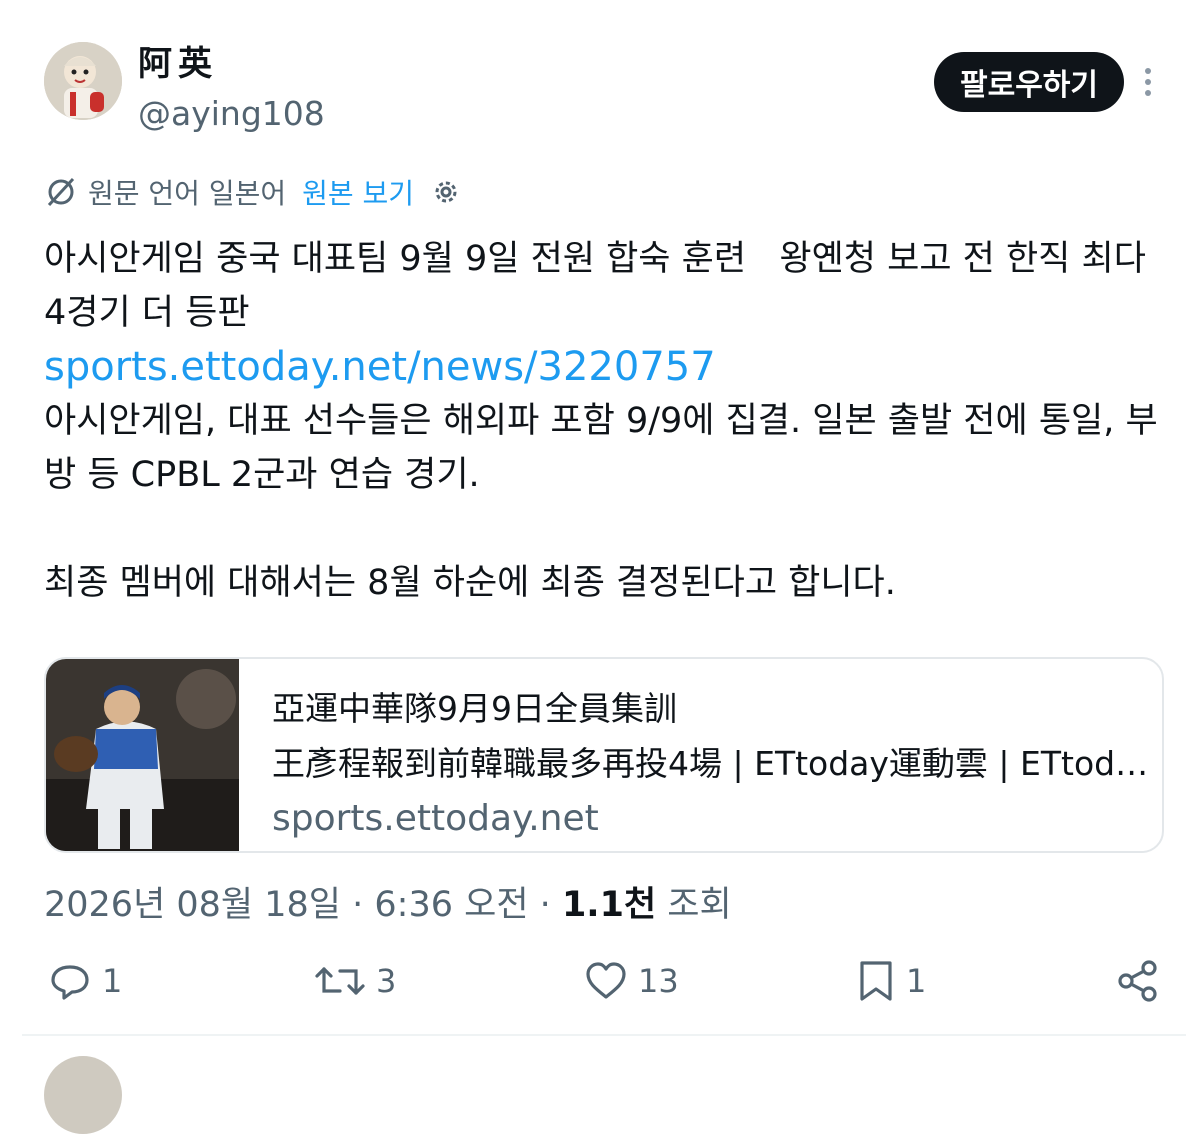 The image size is (1200, 1134). What do you see at coordinates (142, 755) in the screenshot?
I see `link-card-image` at bounding box center [142, 755].